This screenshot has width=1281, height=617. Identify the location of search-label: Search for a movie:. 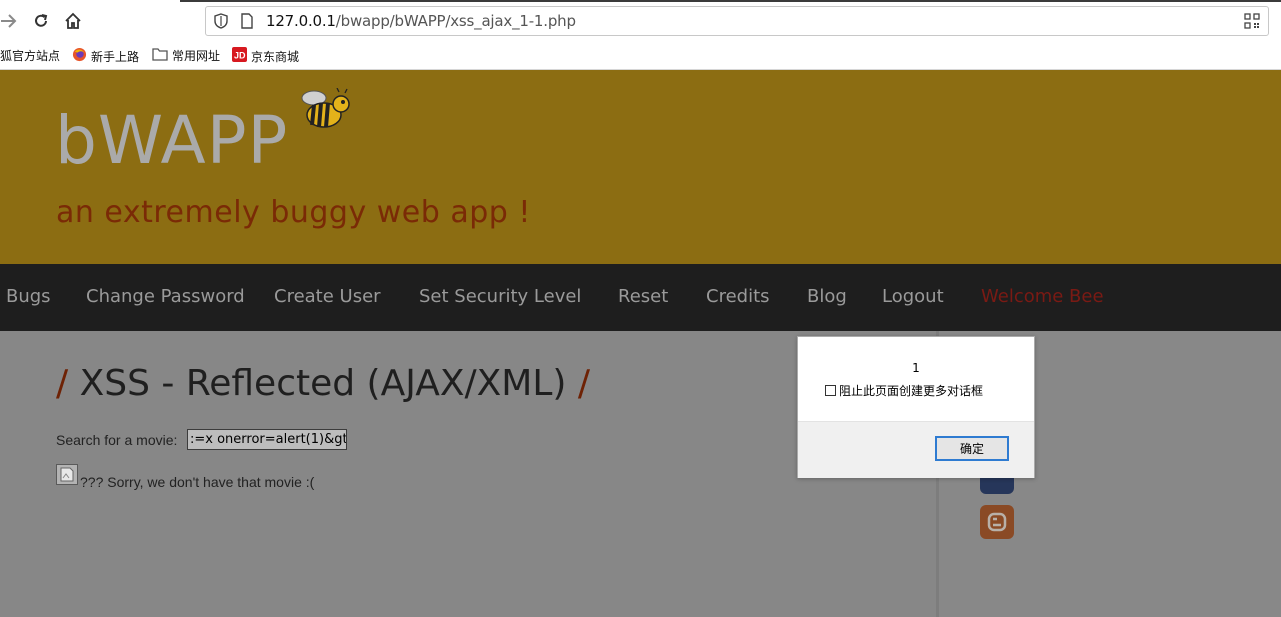
(117, 440).